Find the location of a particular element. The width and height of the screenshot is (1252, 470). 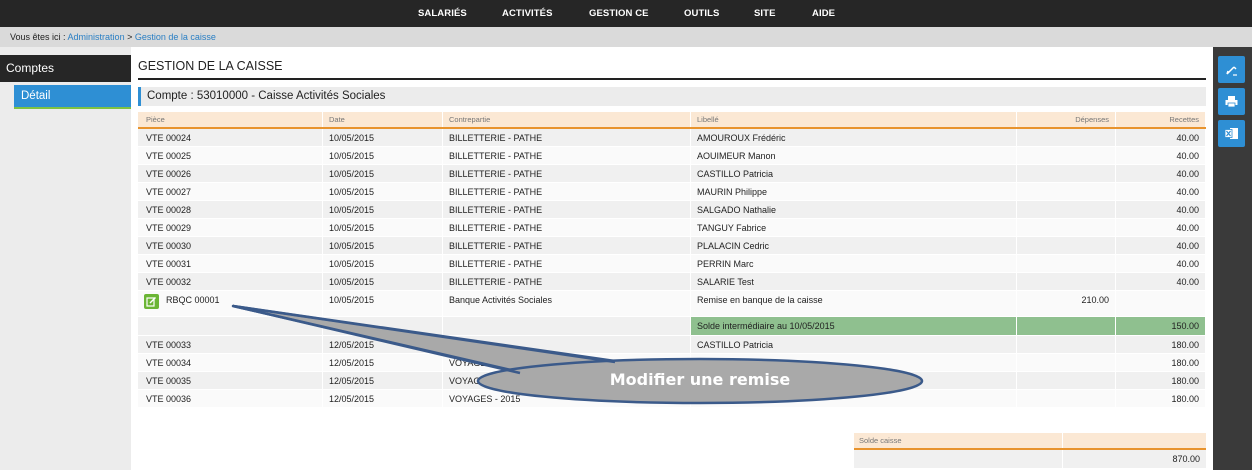

solde-caisse-box: Solde caisse 870.00 is located at coordinates (1030, 450).